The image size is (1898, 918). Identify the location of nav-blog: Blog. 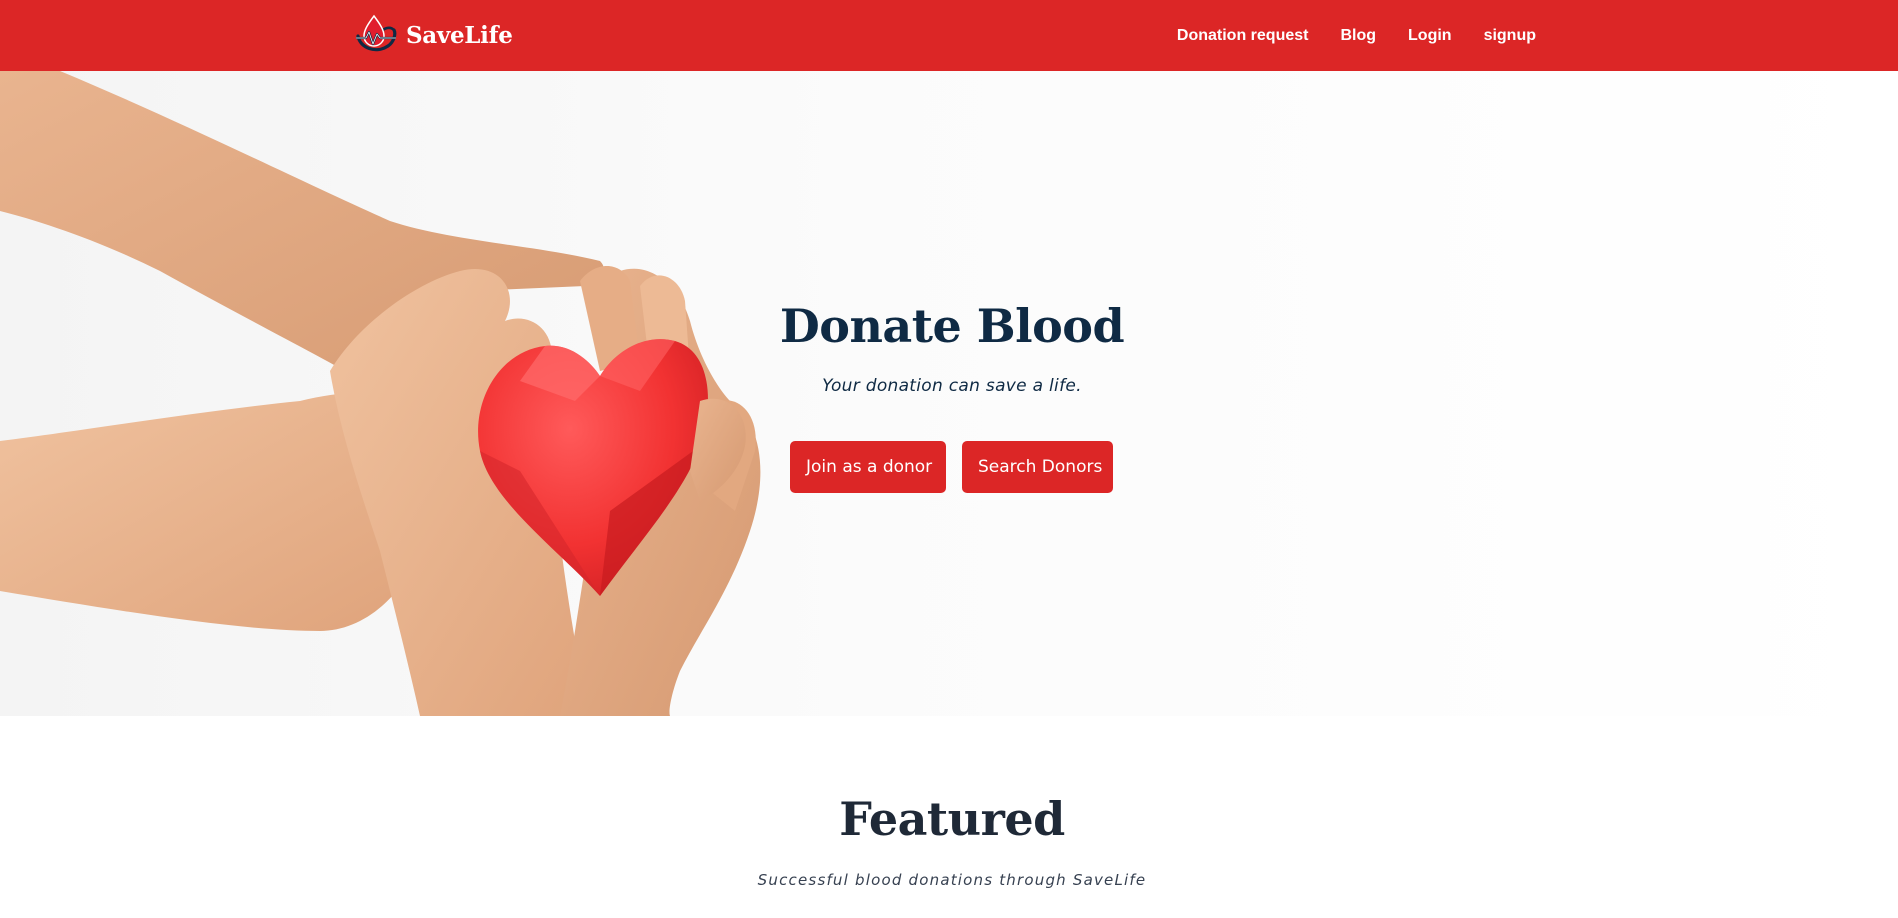
(1358, 36).